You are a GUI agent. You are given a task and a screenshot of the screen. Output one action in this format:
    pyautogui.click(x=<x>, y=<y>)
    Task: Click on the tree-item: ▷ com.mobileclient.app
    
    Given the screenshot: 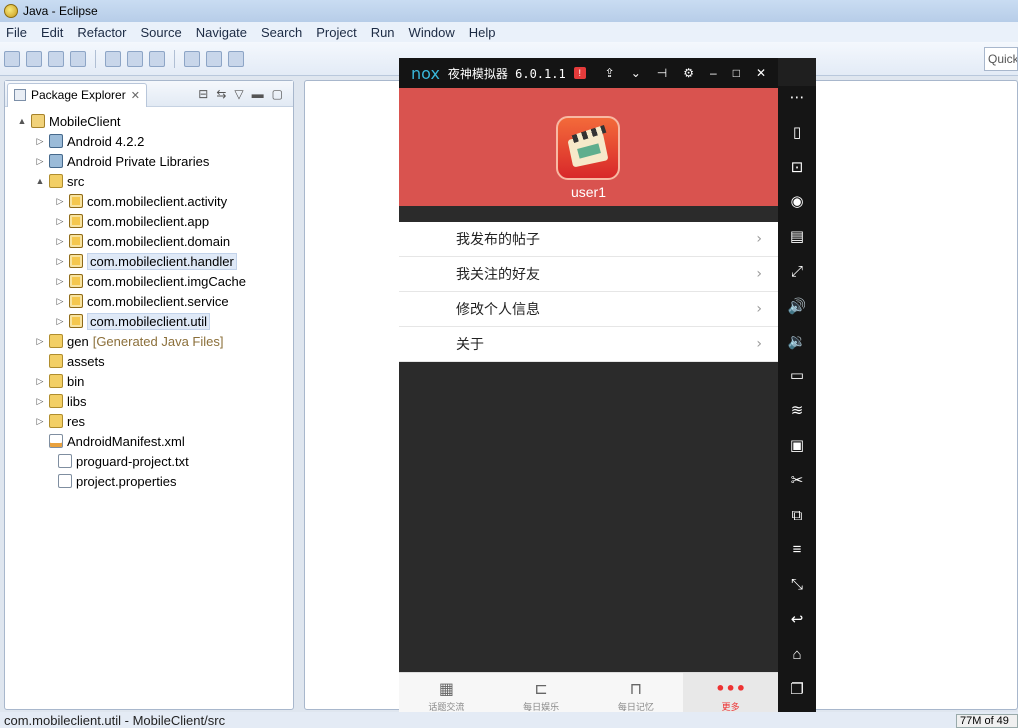 What is the action you would take?
    pyautogui.click(x=132, y=221)
    